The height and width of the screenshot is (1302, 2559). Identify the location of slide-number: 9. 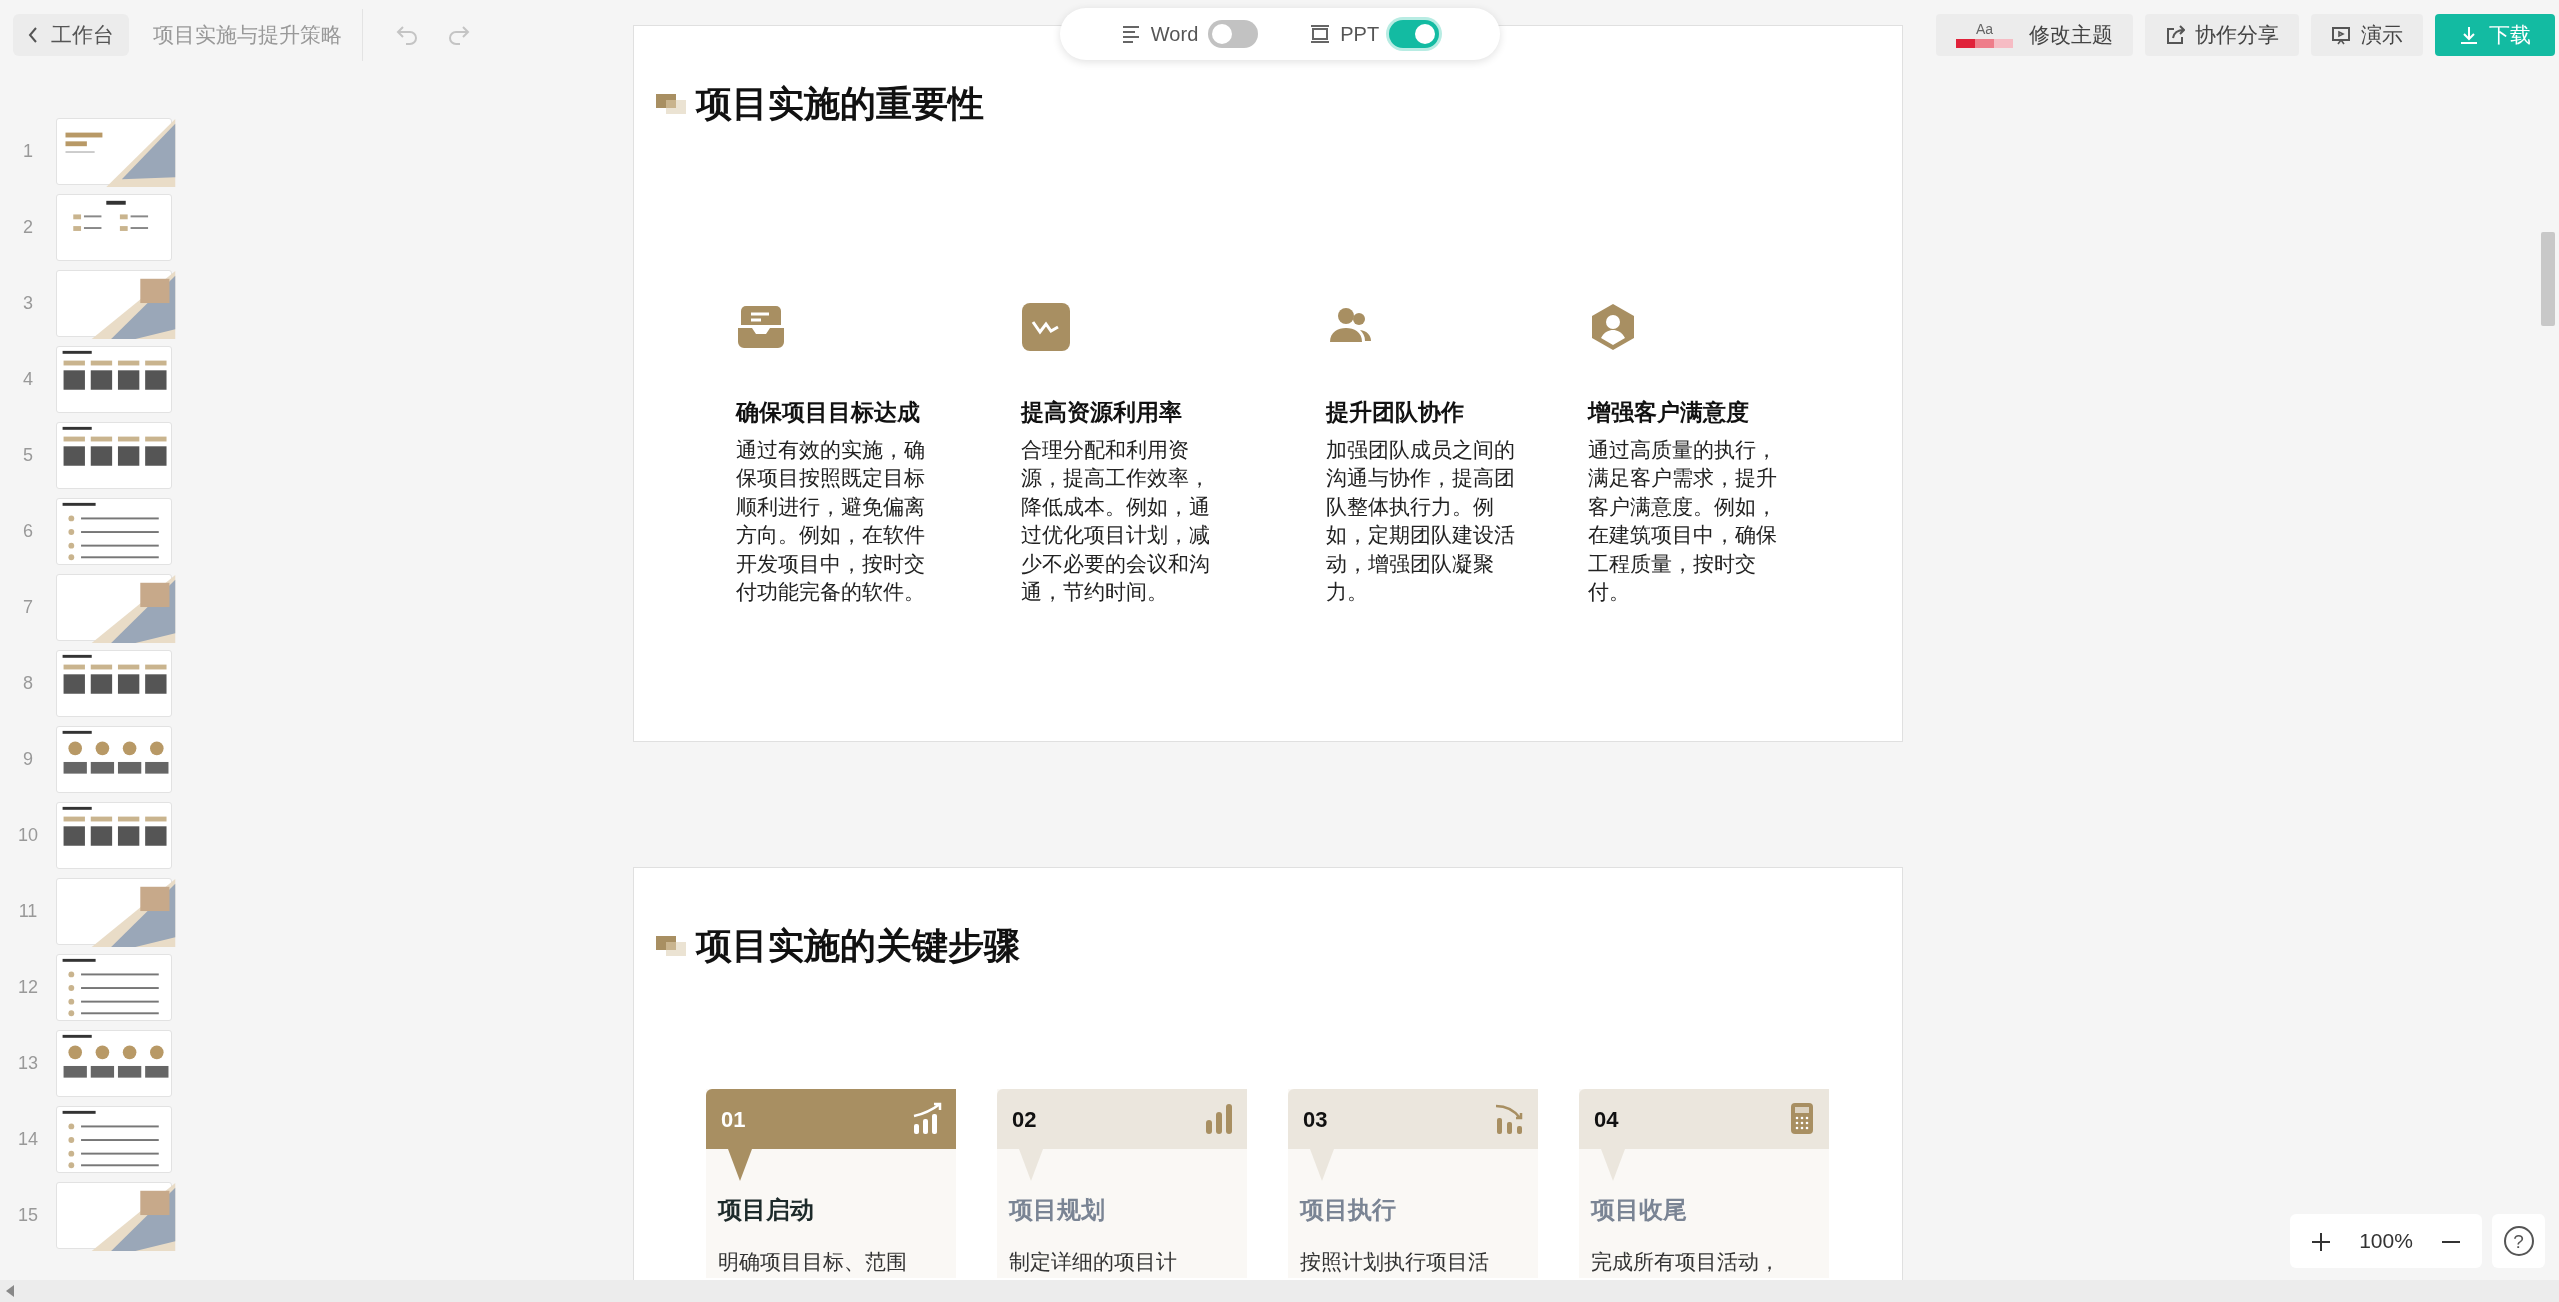
(28, 759).